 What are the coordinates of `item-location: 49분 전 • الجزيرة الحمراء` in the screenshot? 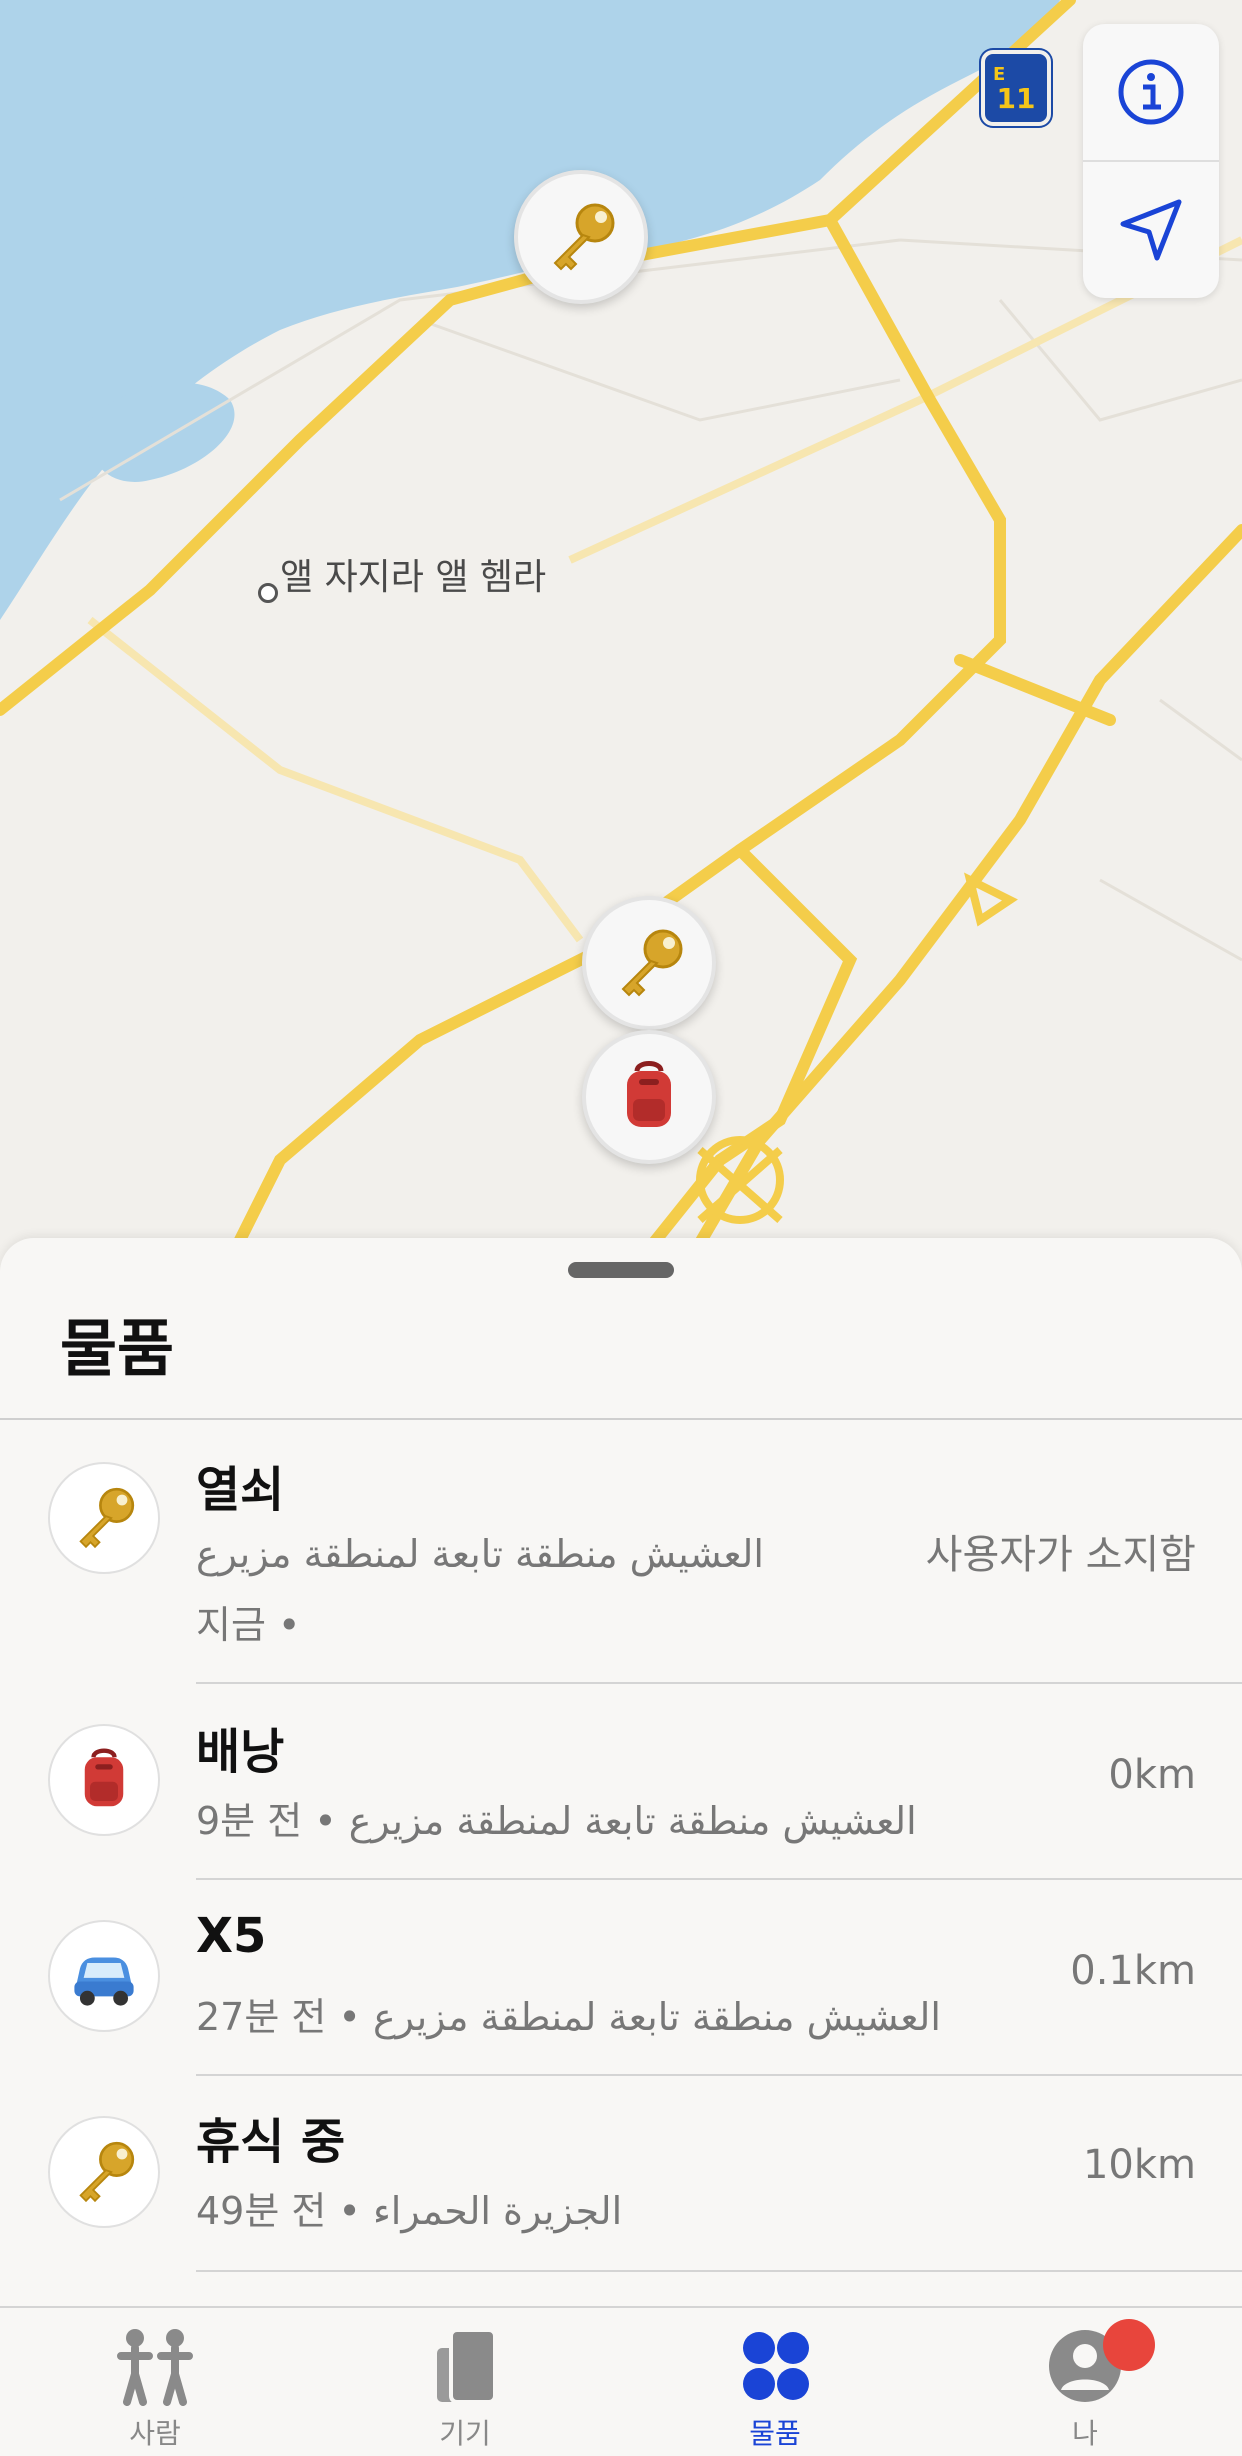 It's located at (409, 2211).